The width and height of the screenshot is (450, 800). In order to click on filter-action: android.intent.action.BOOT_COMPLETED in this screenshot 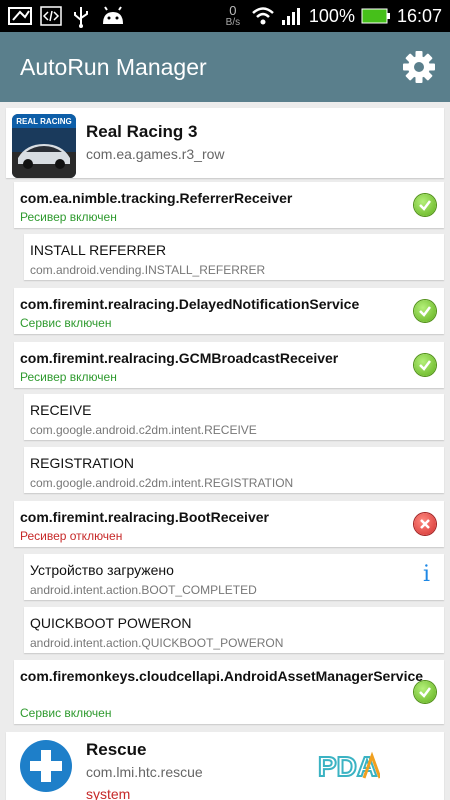, I will do `click(143, 590)`.